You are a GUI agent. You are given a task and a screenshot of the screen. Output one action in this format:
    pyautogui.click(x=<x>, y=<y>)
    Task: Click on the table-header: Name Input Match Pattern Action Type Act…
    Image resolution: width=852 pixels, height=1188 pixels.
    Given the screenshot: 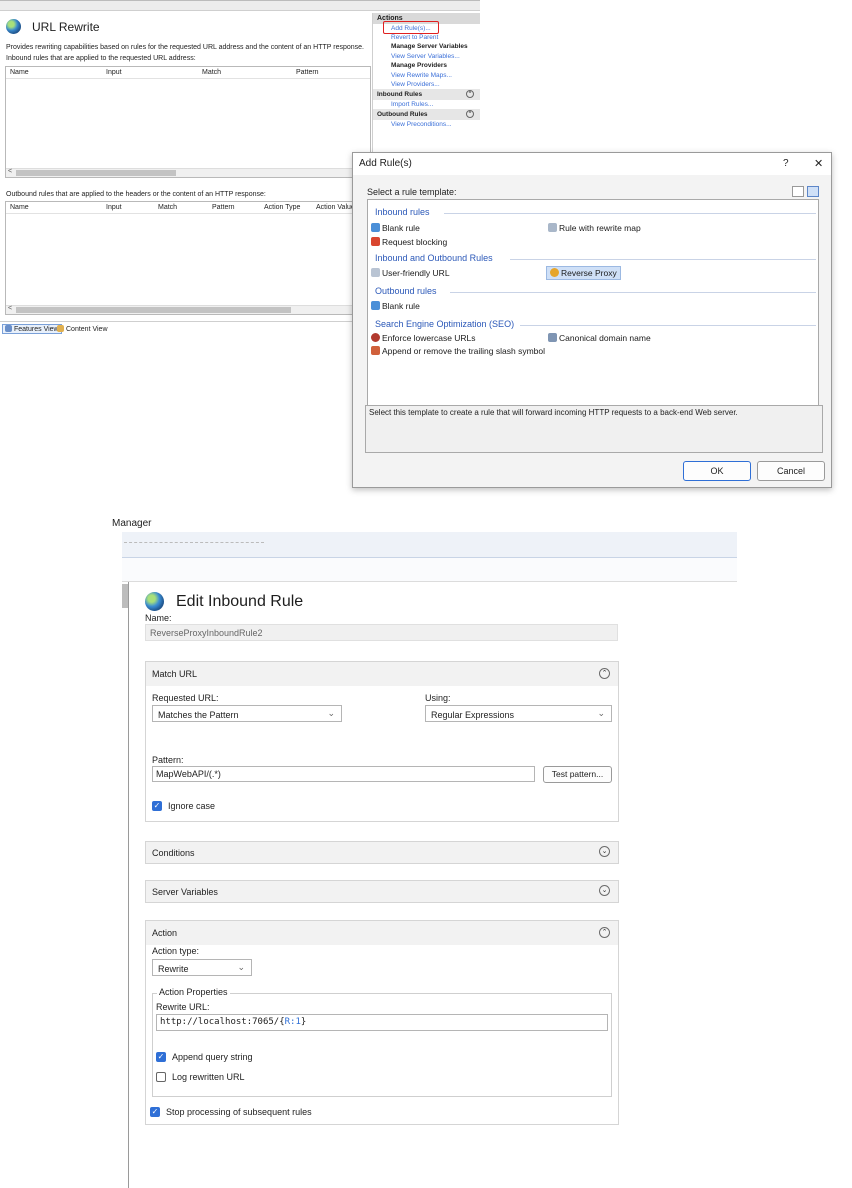 What is the action you would take?
    pyautogui.click(x=188, y=208)
    